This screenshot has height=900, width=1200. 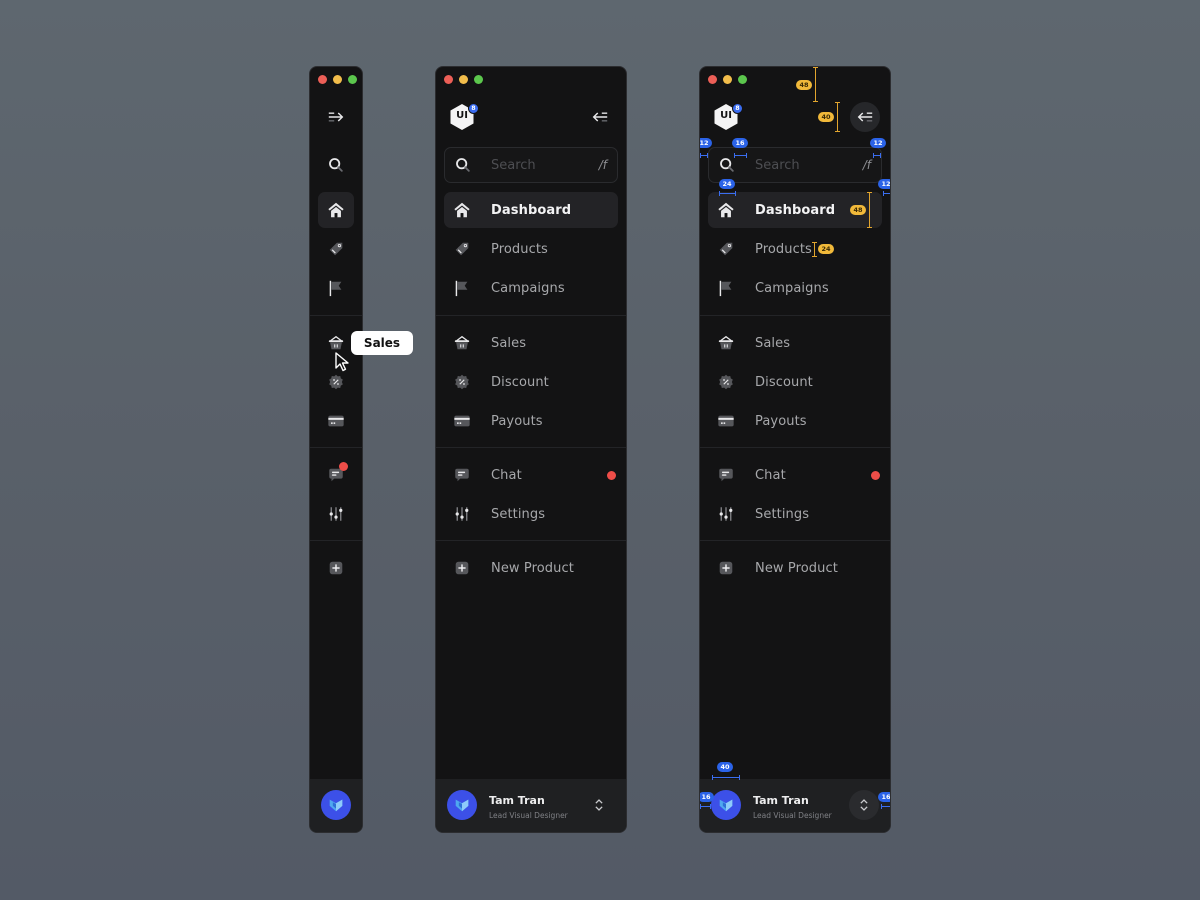 I want to click on sidebar-item-products, so click(x=336, y=249).